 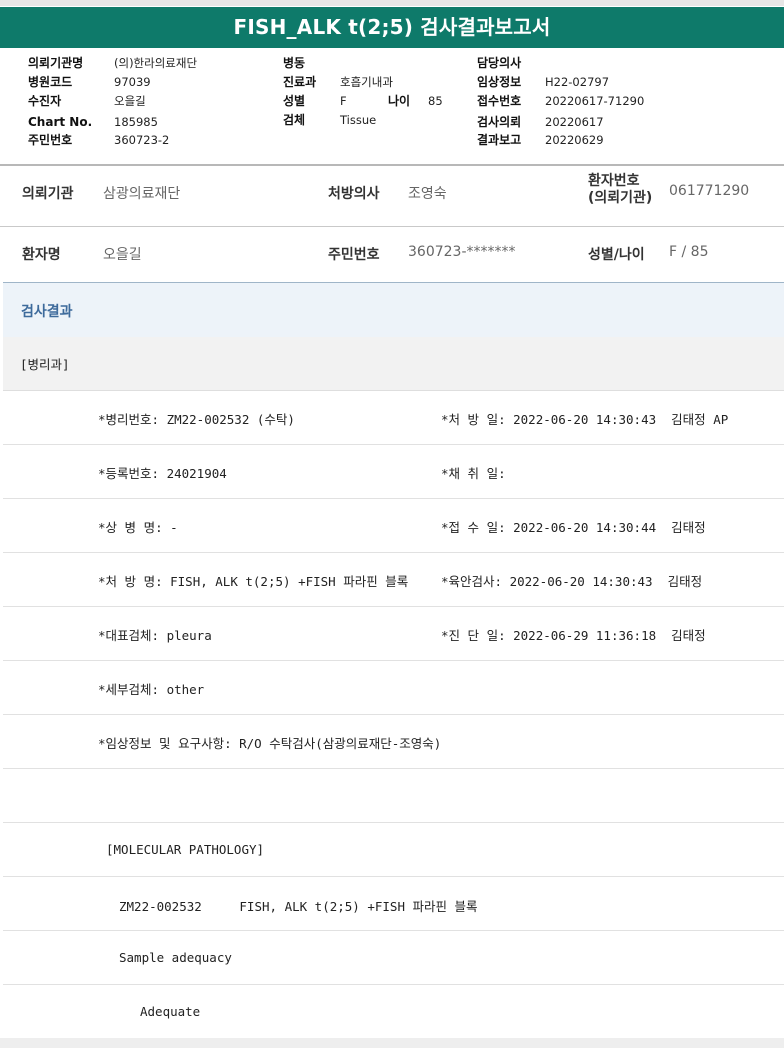 I want to click on result-right: *접 수 일: 2022-06-20 14:30:44 김태정, so click(x=573, y=527).